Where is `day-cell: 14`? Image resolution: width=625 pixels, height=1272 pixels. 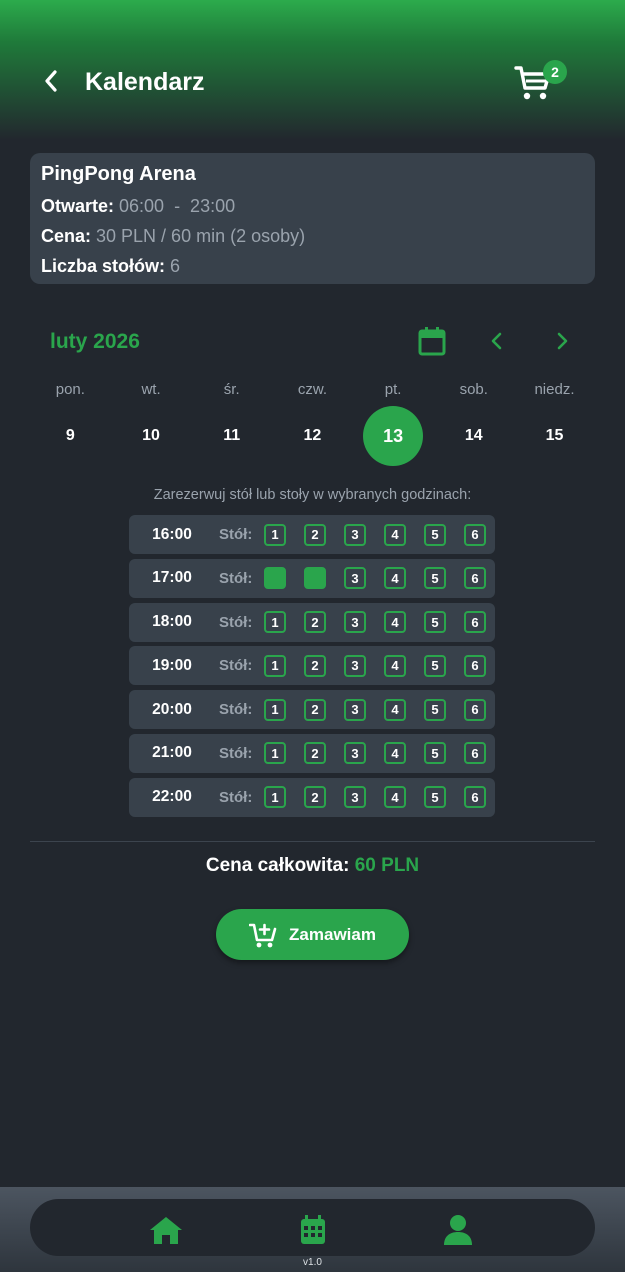 day-cell: 14 is located at coordinates (473, 436).